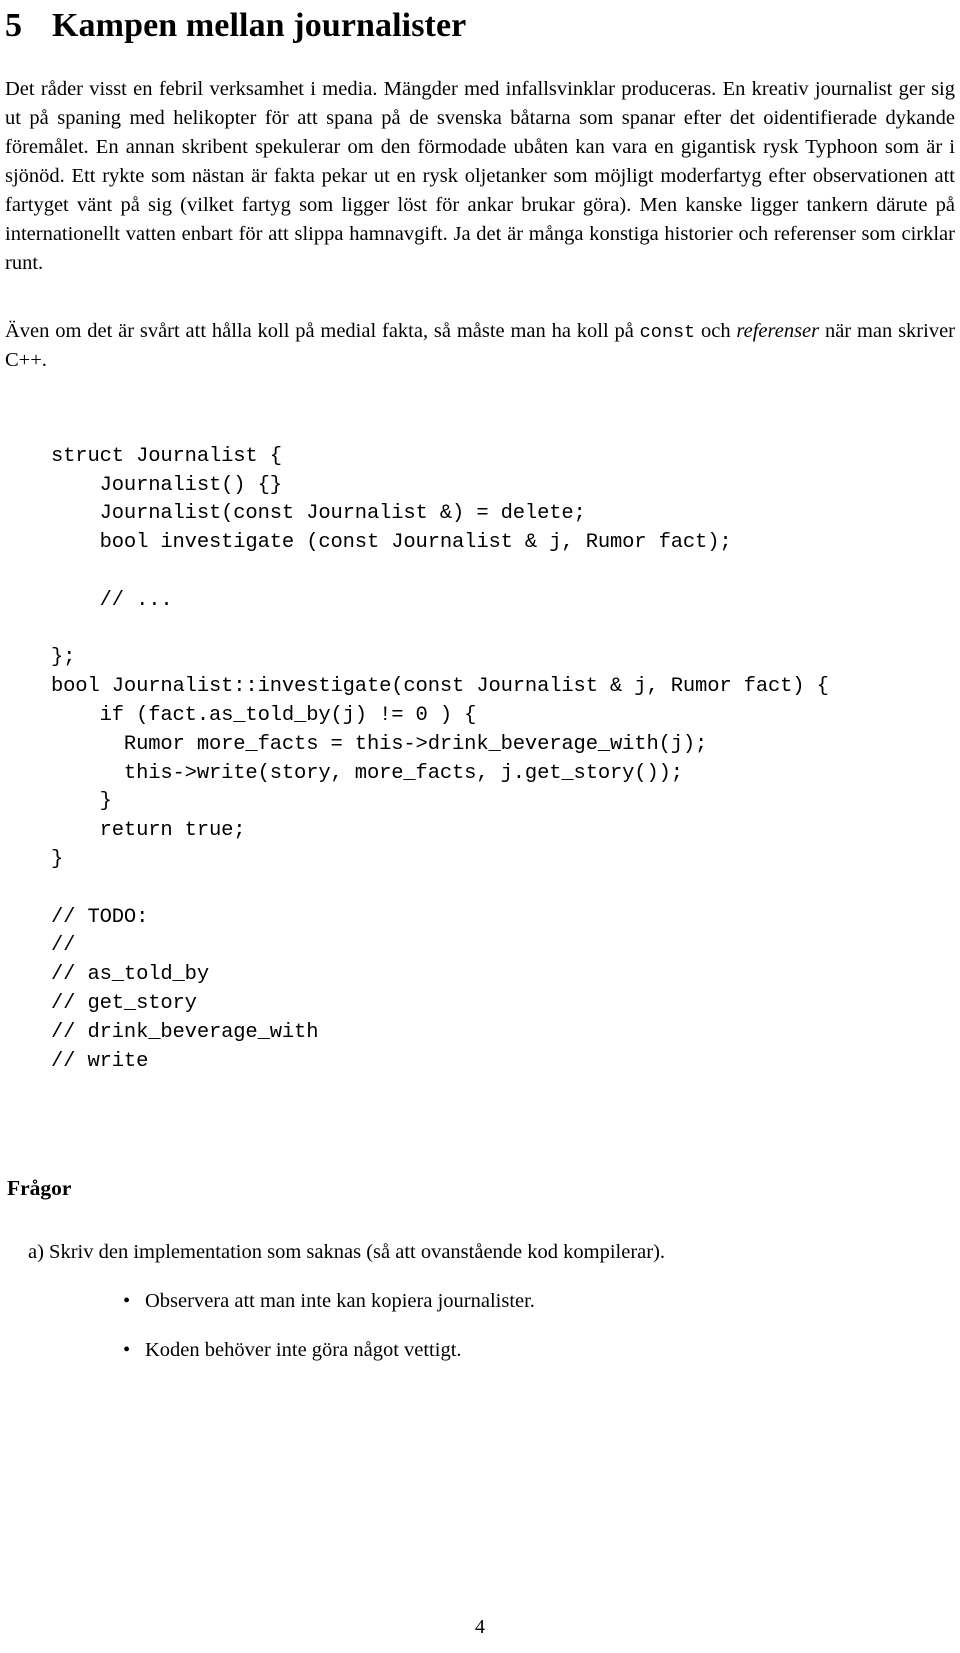  I want to click on page-title: 5 Kampen mellan journalister, so click(480, 22).